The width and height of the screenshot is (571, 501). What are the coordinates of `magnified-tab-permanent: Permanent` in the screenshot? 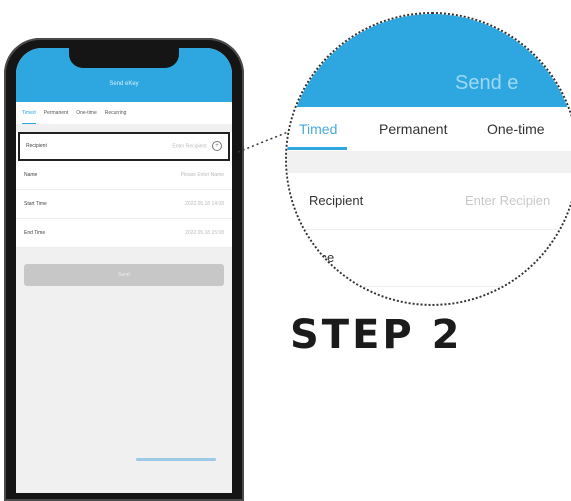 It's located at (413, 129).